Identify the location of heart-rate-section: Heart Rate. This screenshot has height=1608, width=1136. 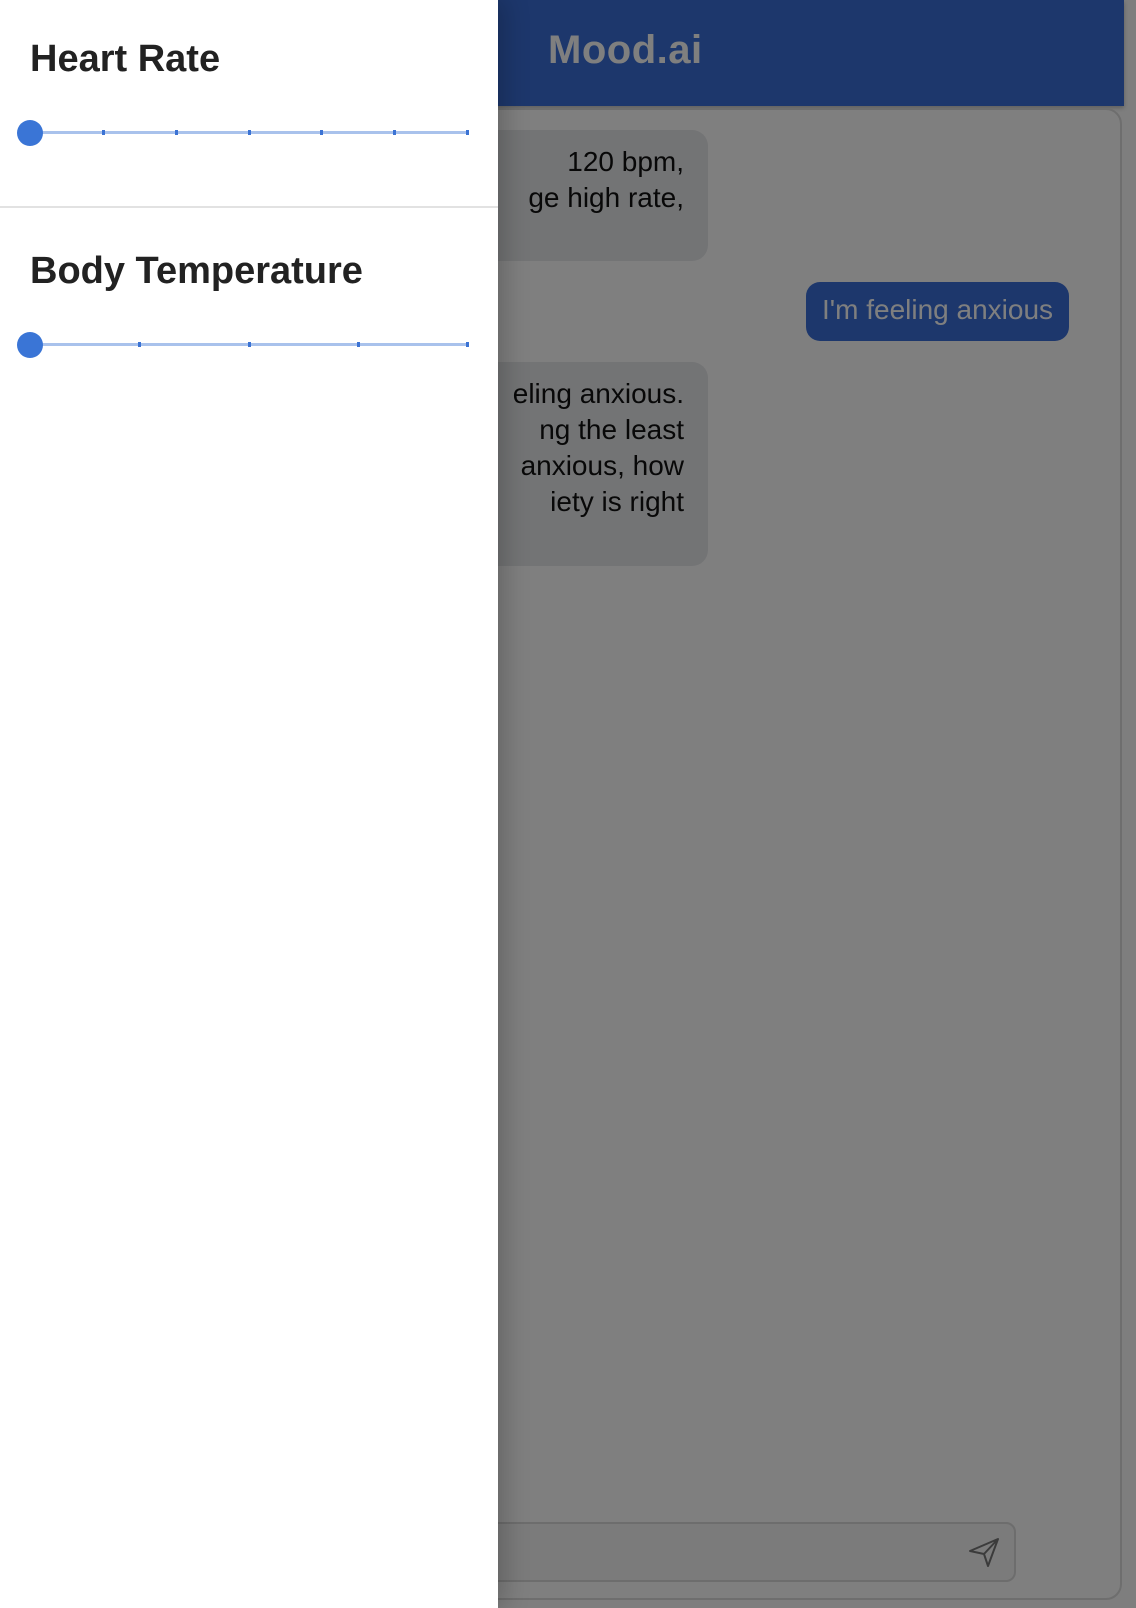
(249, 104).